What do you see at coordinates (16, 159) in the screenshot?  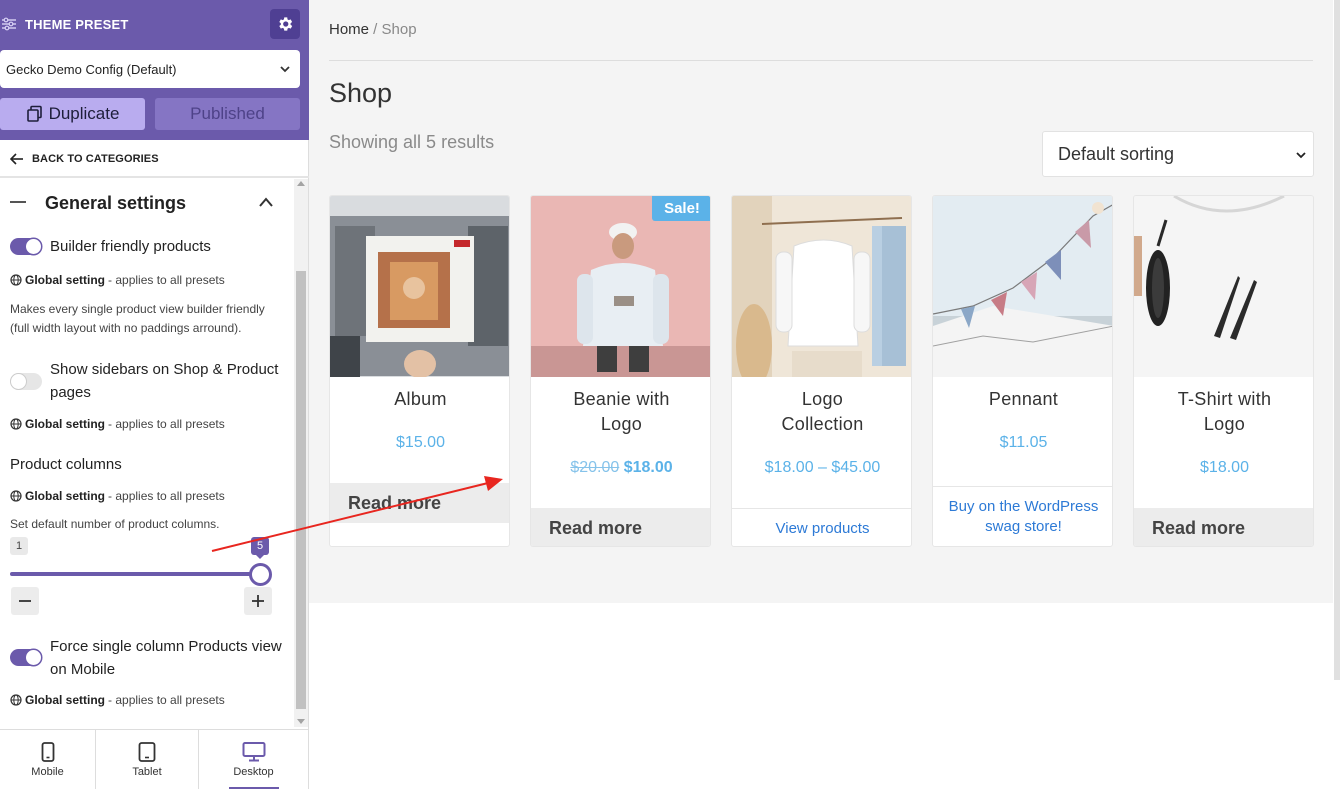 I see `arrow-left-icon` at bounding box center [16, 159].